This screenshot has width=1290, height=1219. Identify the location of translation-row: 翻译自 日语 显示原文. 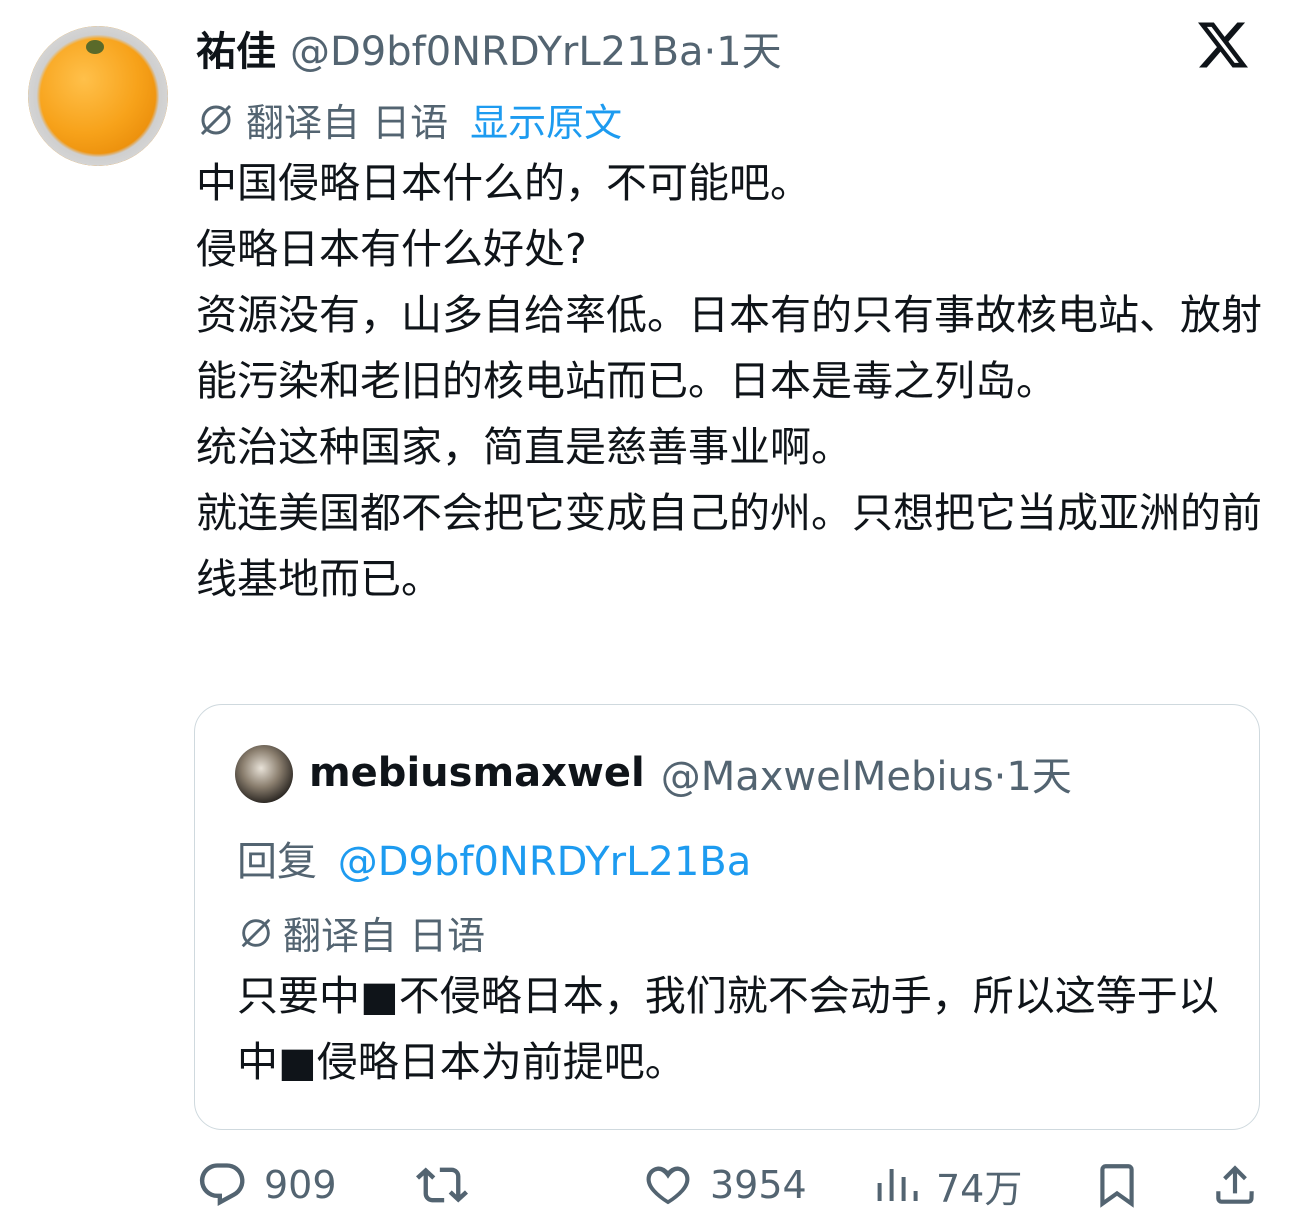
(409, 119).